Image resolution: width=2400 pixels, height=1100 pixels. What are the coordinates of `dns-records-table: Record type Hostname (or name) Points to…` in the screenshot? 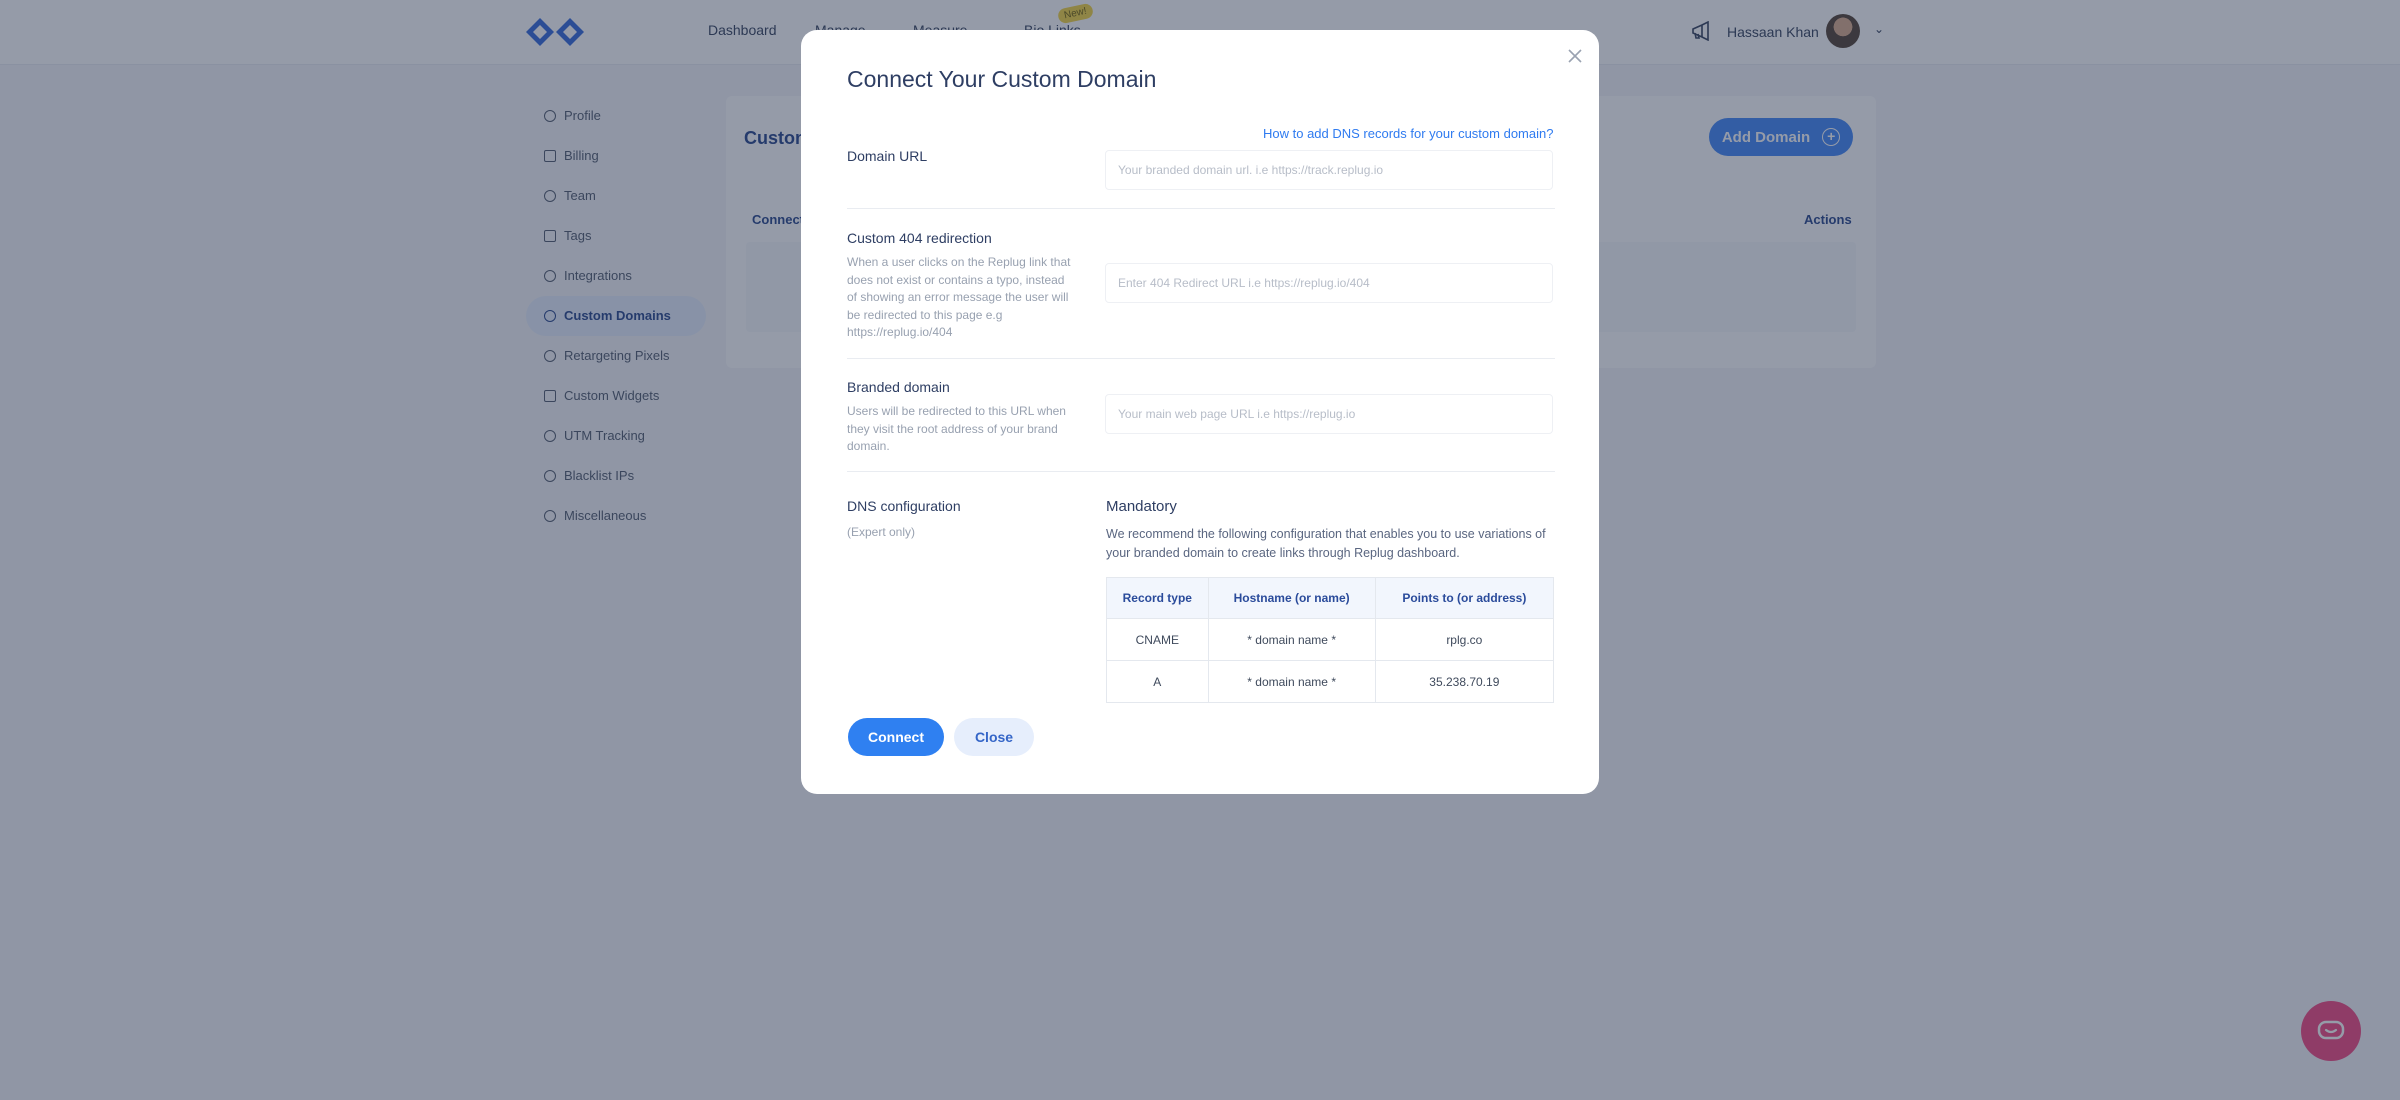 It's located at (1330, 640).